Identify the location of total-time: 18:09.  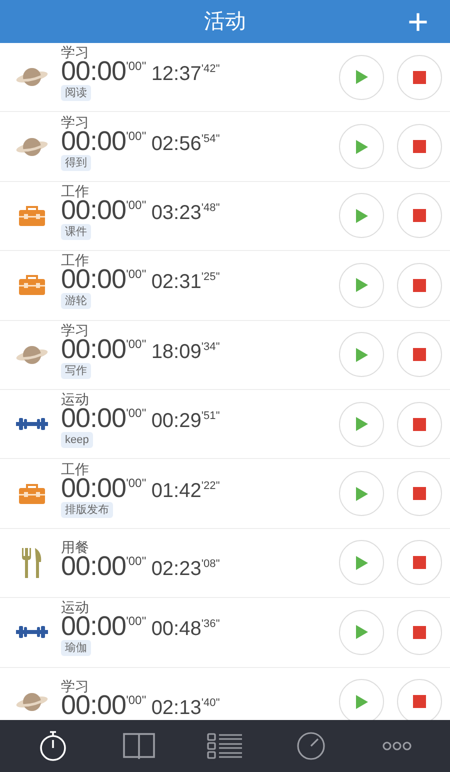
(176, 351).